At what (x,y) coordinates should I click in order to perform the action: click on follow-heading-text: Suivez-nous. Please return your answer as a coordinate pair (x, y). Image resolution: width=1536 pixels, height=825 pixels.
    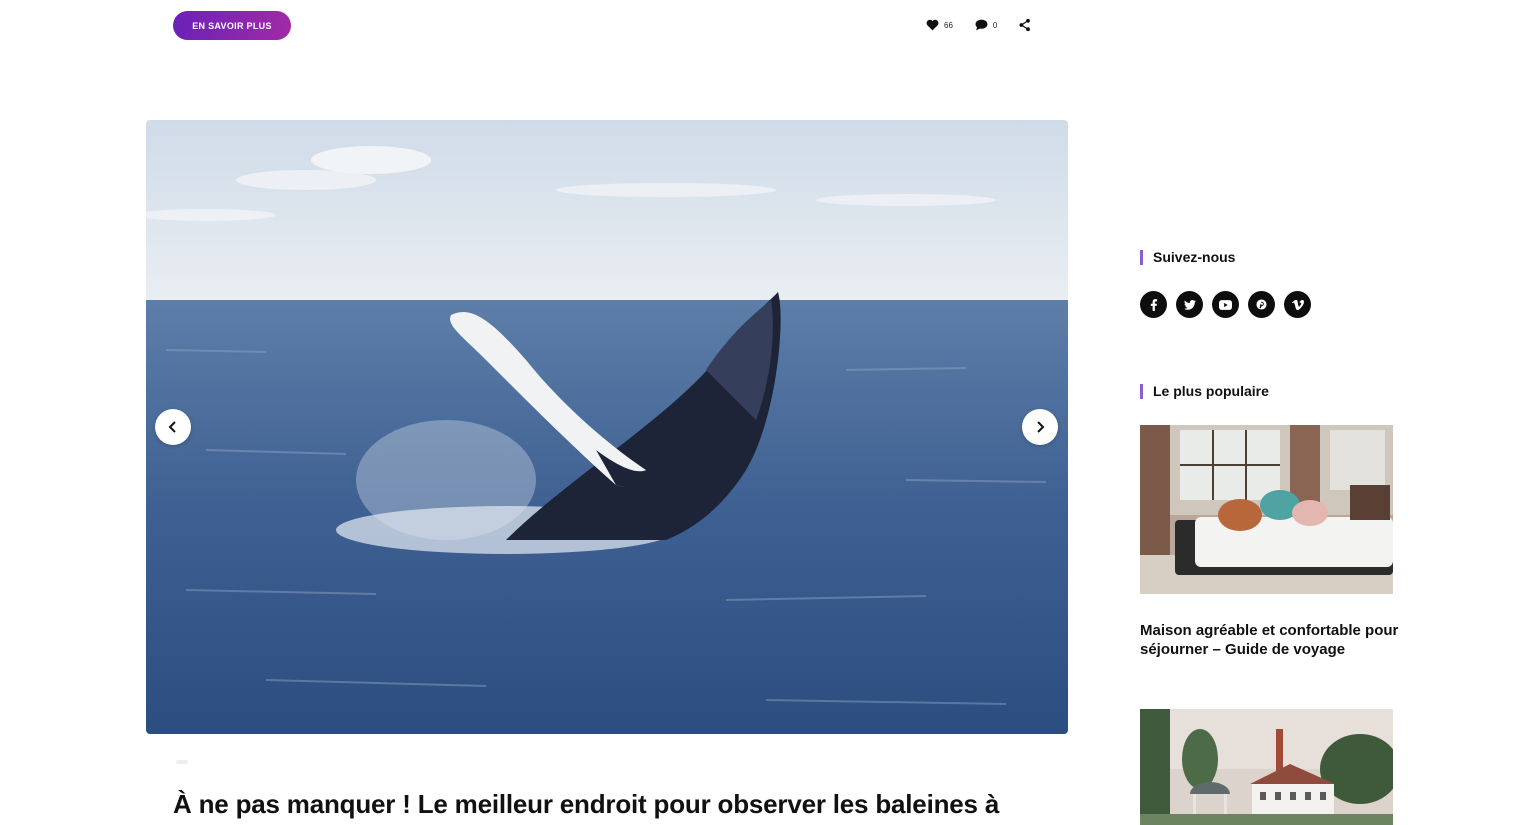
    Looking at the image, I should click on (1194, 257).